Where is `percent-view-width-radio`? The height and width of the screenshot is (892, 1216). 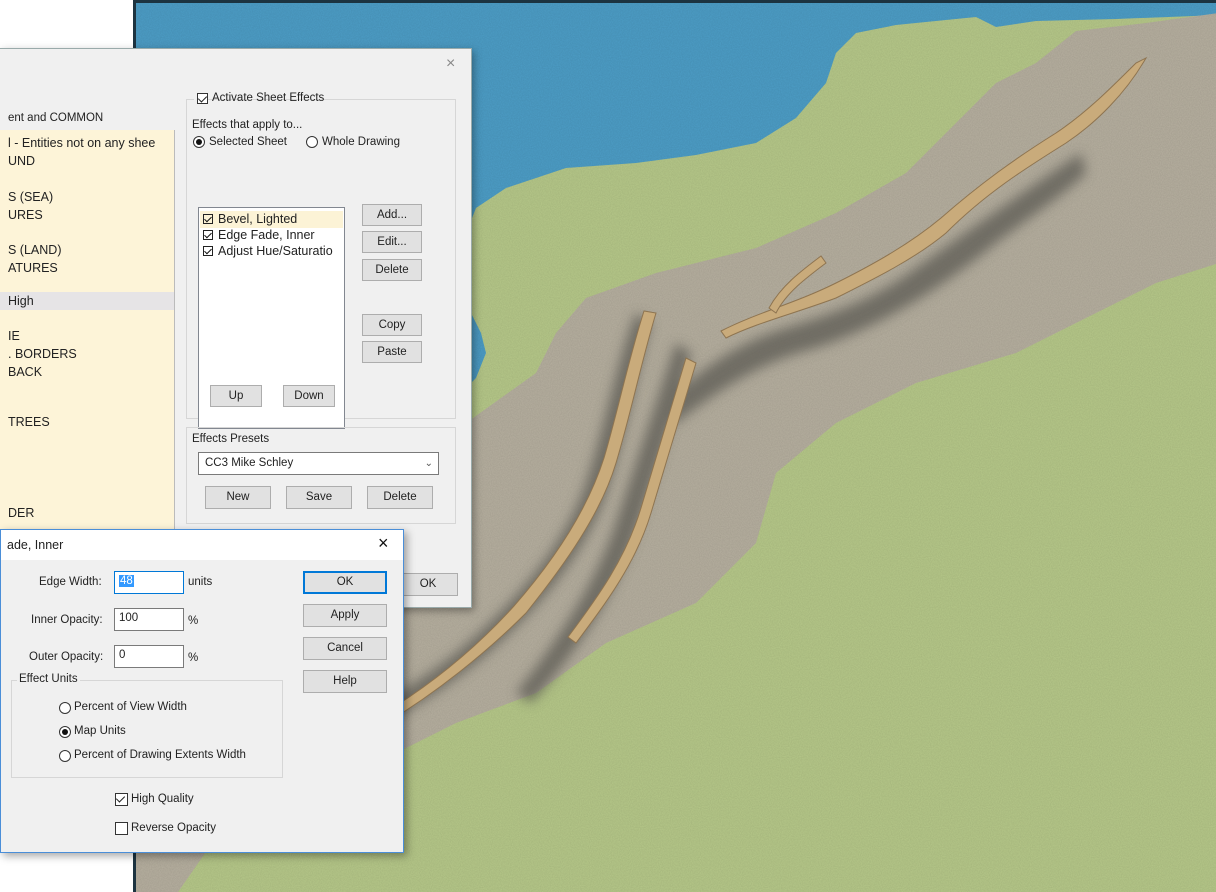 percent-view-width-radio is located at coordinates (65, 708).